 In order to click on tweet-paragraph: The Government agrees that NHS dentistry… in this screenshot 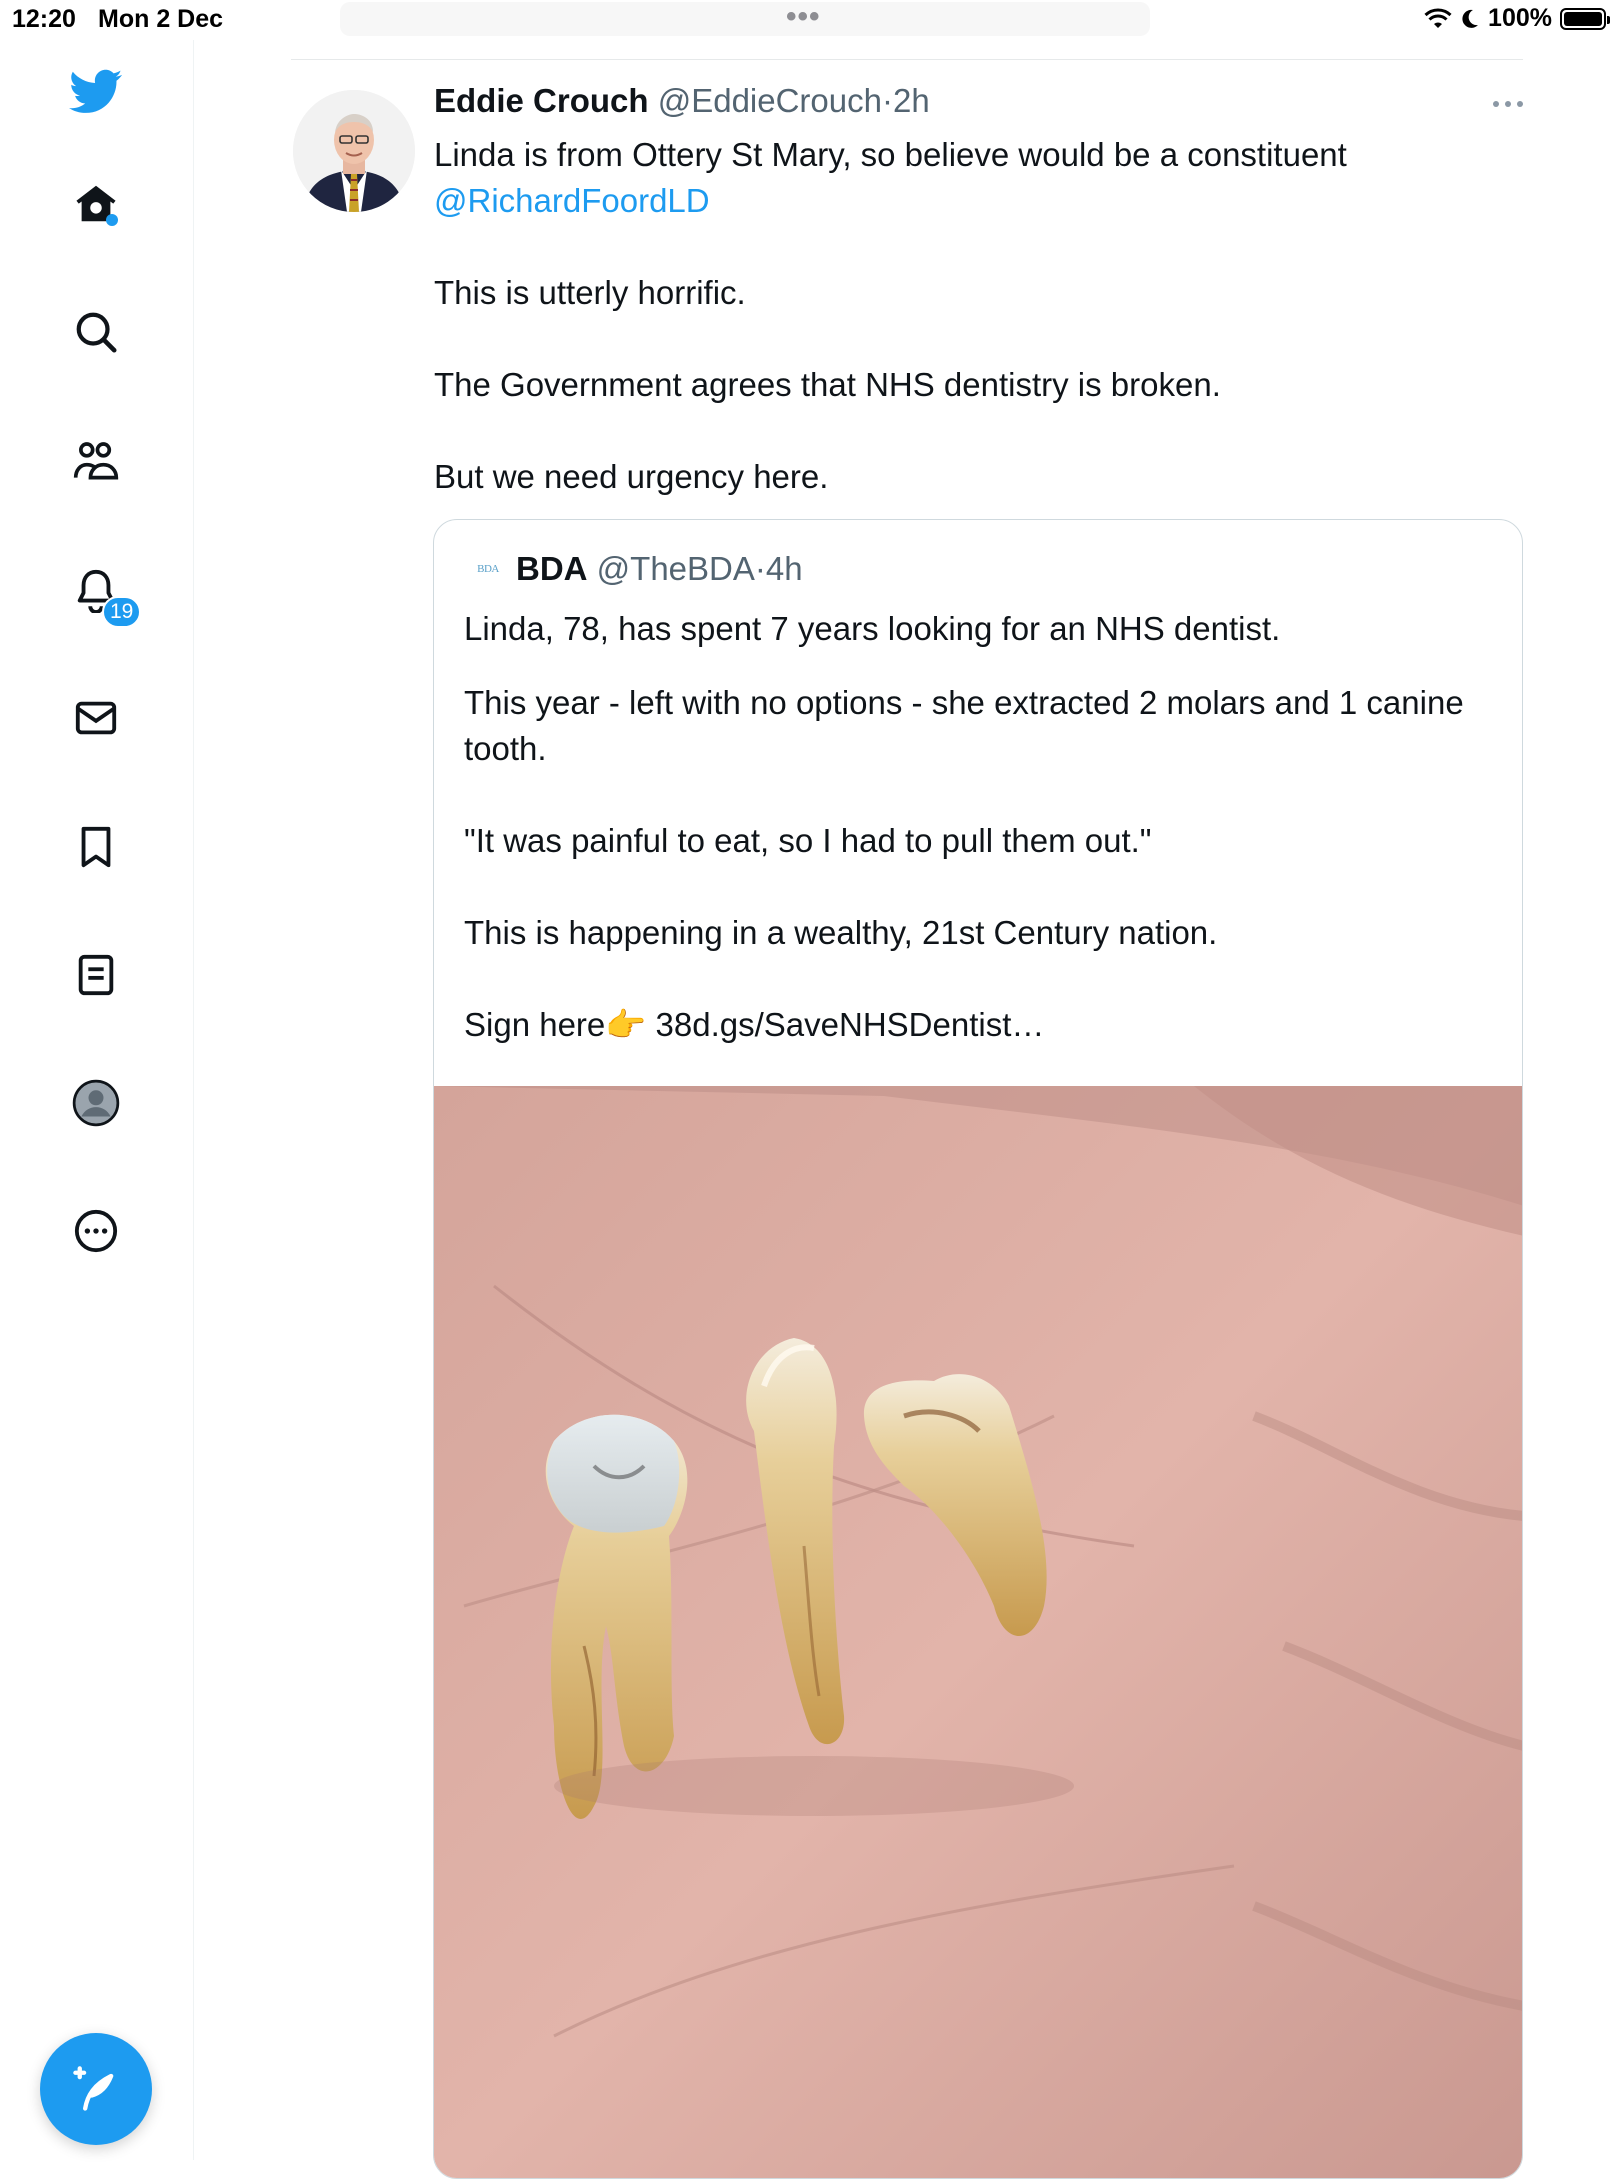, I will do `click(827, 384)`.